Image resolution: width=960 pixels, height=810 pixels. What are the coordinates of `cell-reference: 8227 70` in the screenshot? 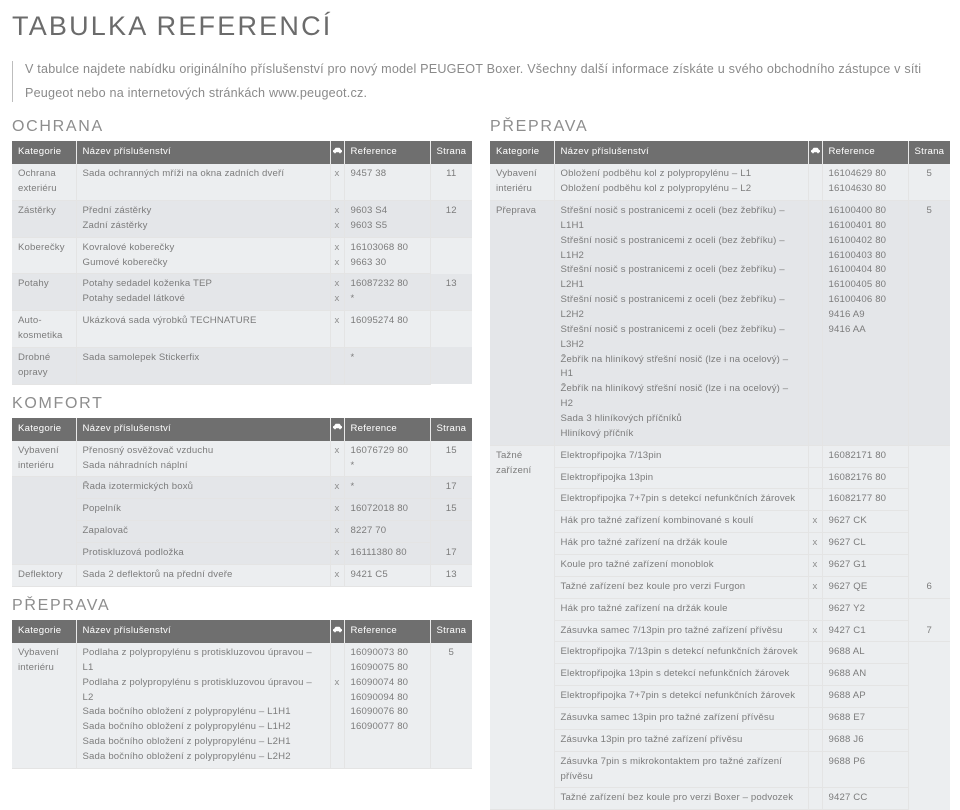 It's located at (387, 532).